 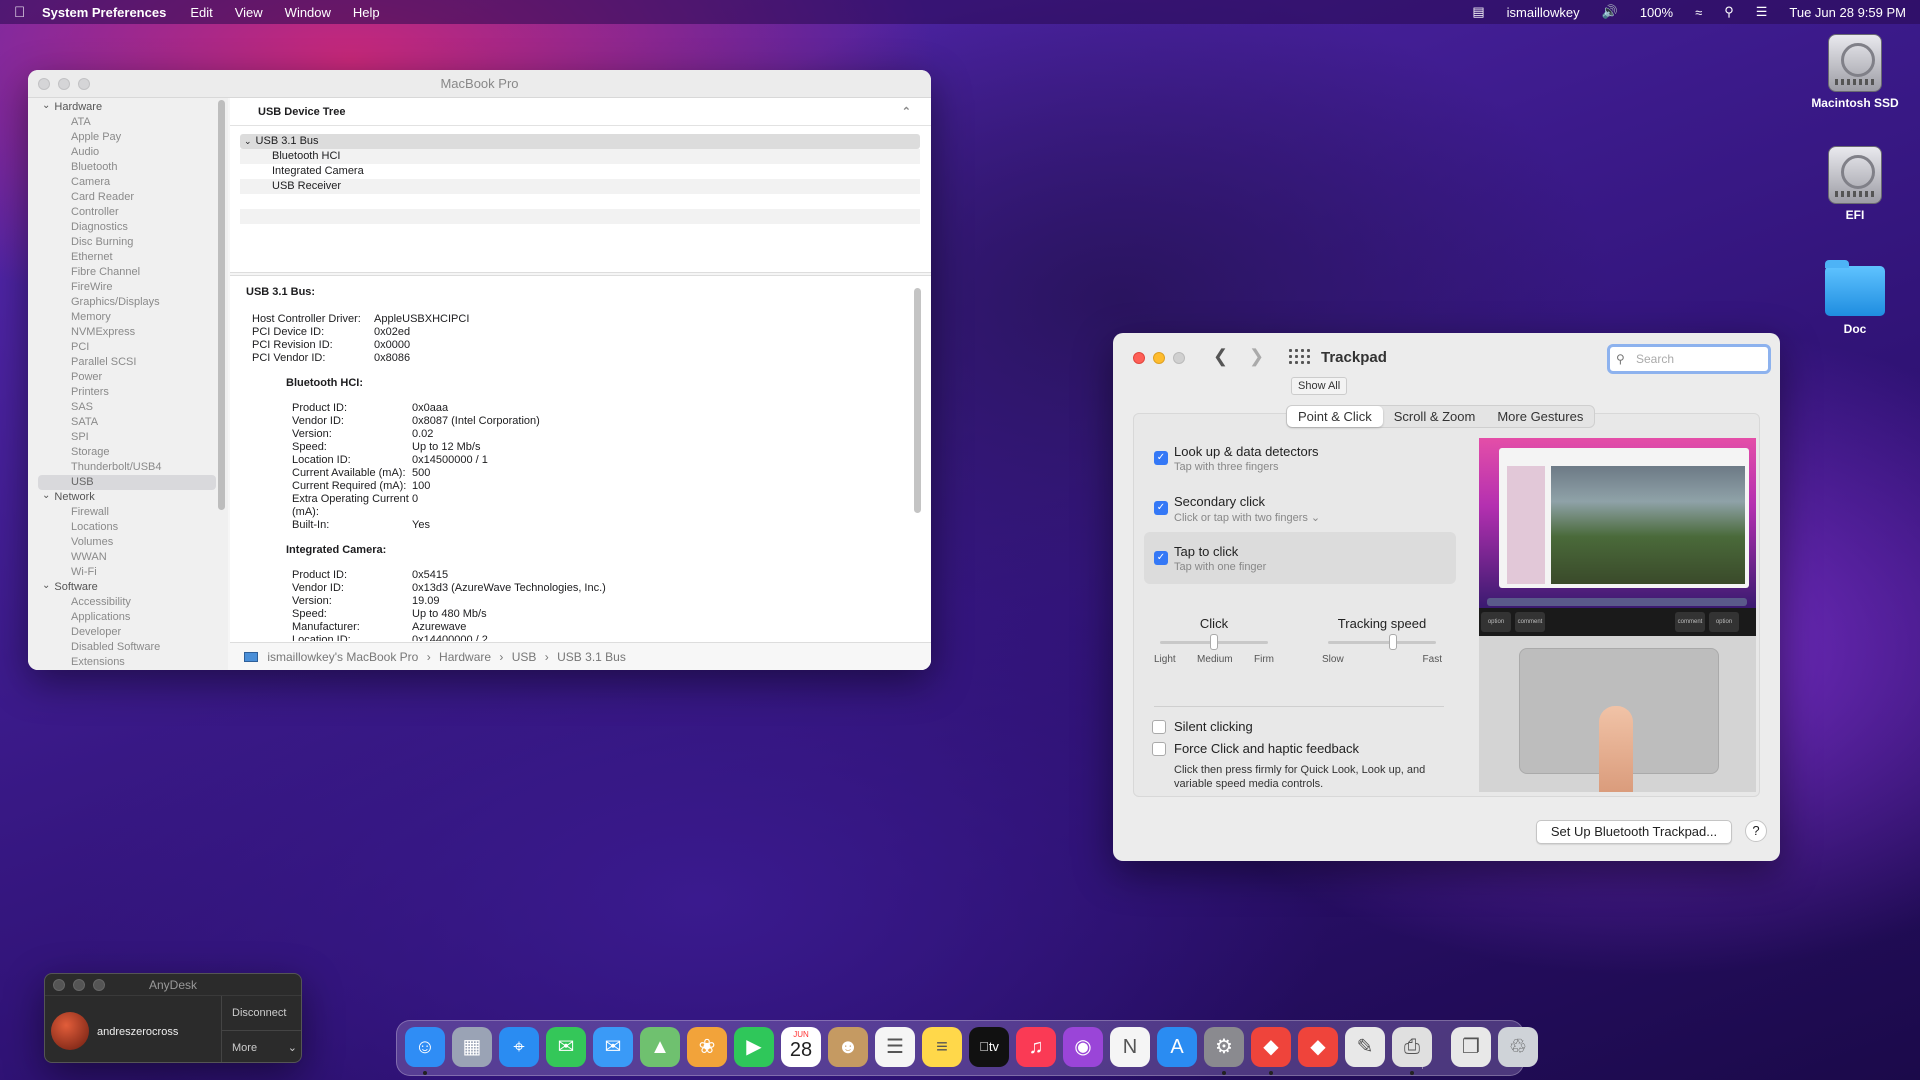 What do you see at coordinates (128, 182) in the screenshot?
I see `sidebar-item-camera: Camera` at bounding box center [128, 182].